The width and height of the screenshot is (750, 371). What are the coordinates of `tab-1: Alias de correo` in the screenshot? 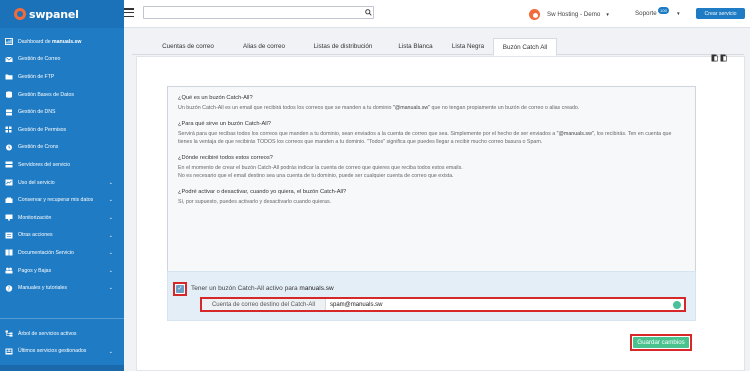 It's located at (264, 46).